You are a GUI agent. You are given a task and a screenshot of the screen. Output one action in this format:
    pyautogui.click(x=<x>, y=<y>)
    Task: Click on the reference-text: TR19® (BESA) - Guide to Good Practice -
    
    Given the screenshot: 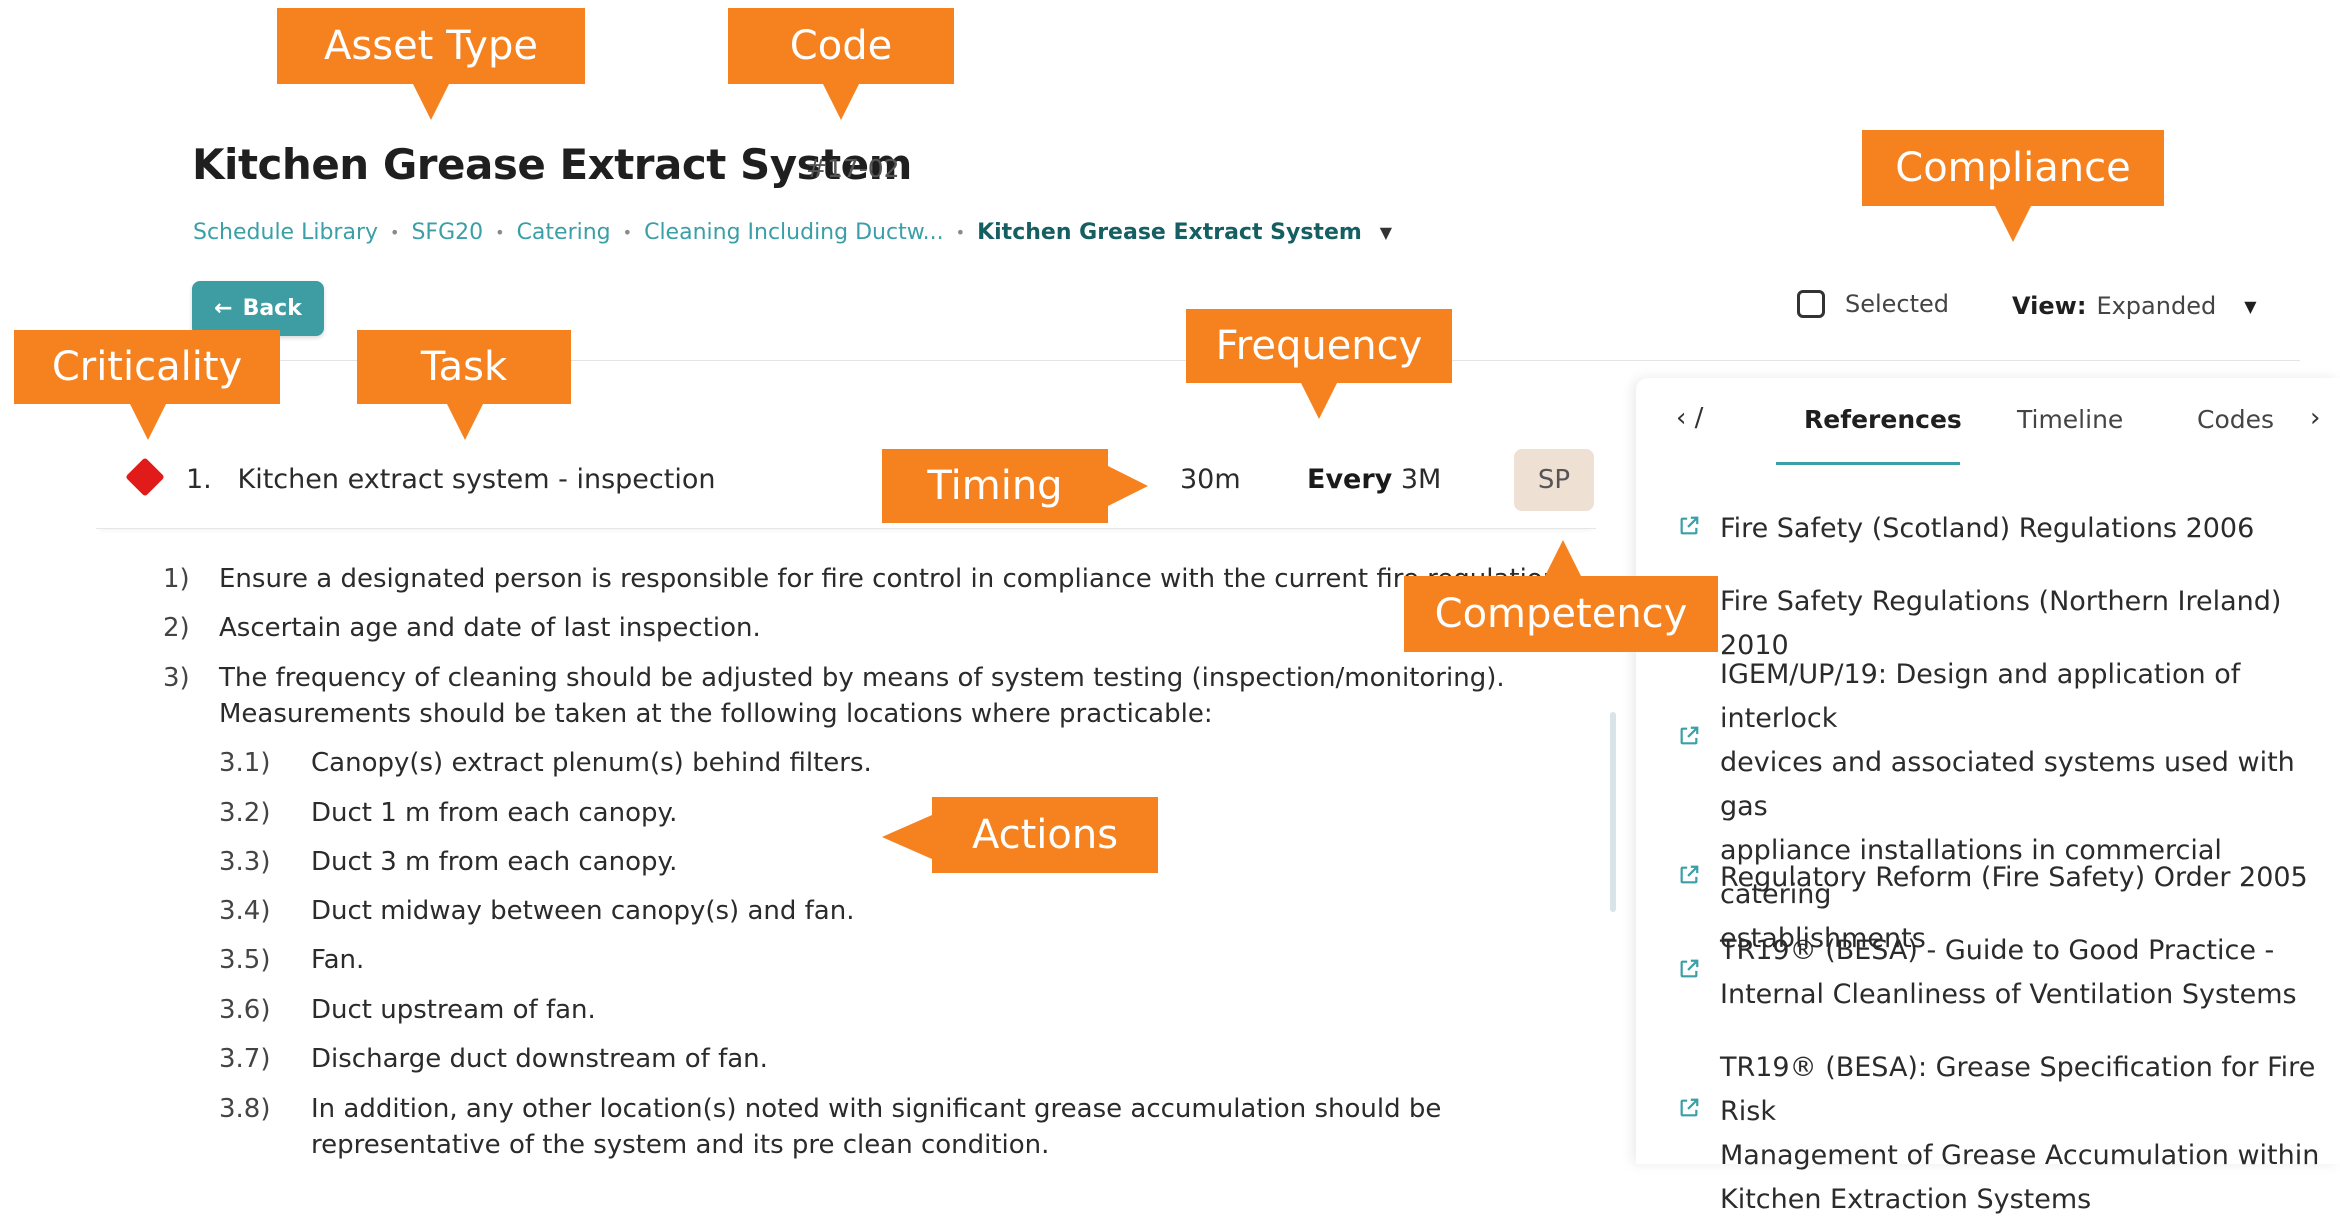 What is the action you would take?
    pyautogui.click(x=1997, y=950)
    